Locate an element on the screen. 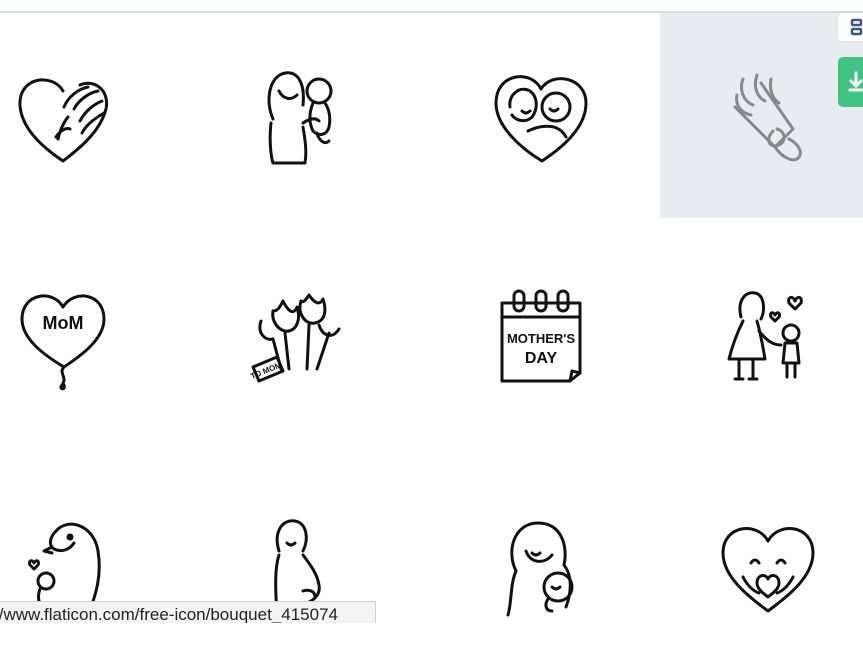 Image resolution: width=863 pixels, height=668 pixels. mothers-day-calendar-icon: MOTHER'S DAY is located at coordinates (541, 335).